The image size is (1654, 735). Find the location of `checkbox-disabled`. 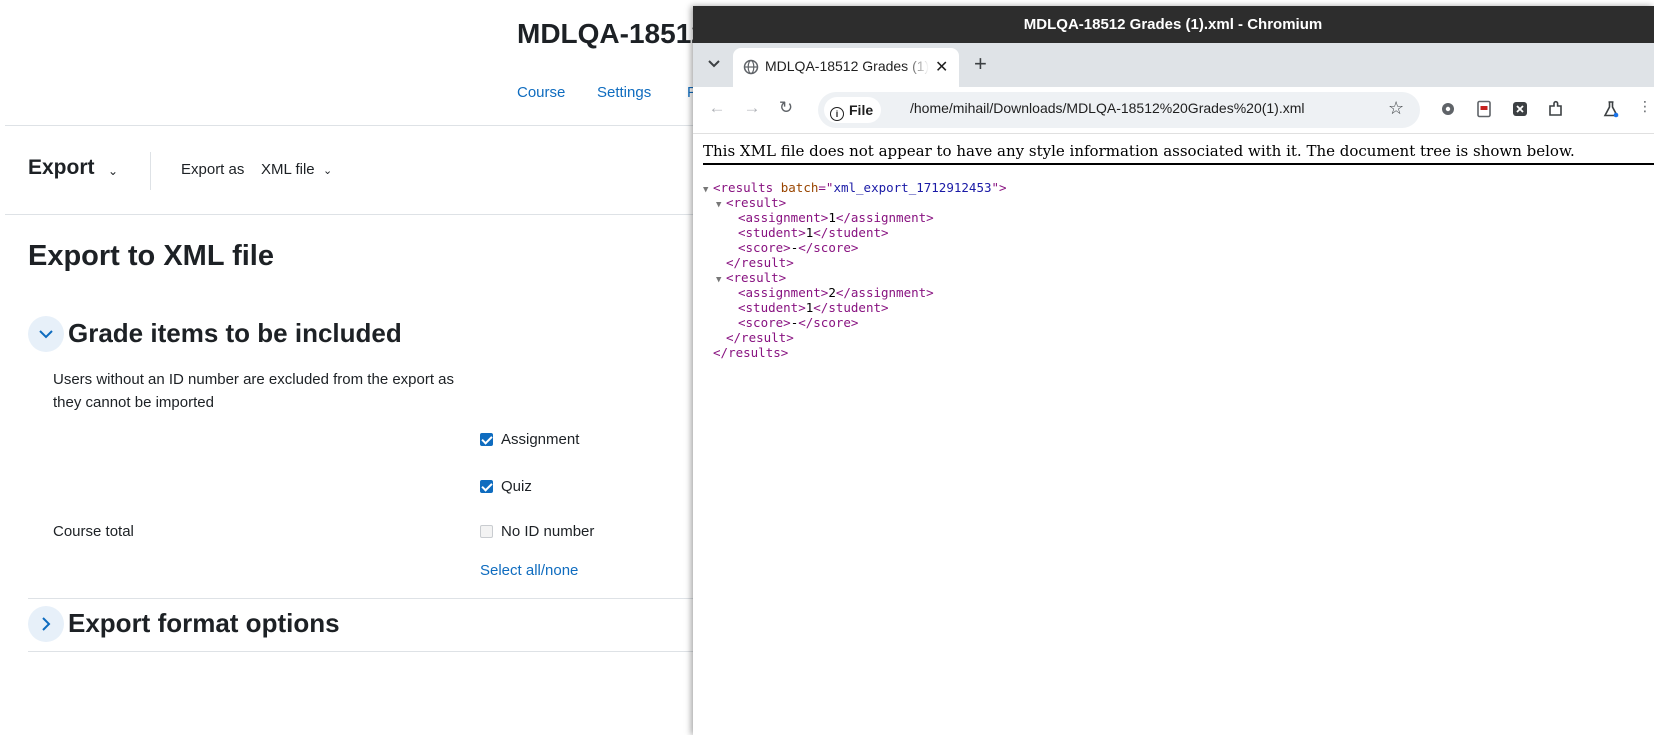

checkbox-disabled is located at coordinates (486, 531).